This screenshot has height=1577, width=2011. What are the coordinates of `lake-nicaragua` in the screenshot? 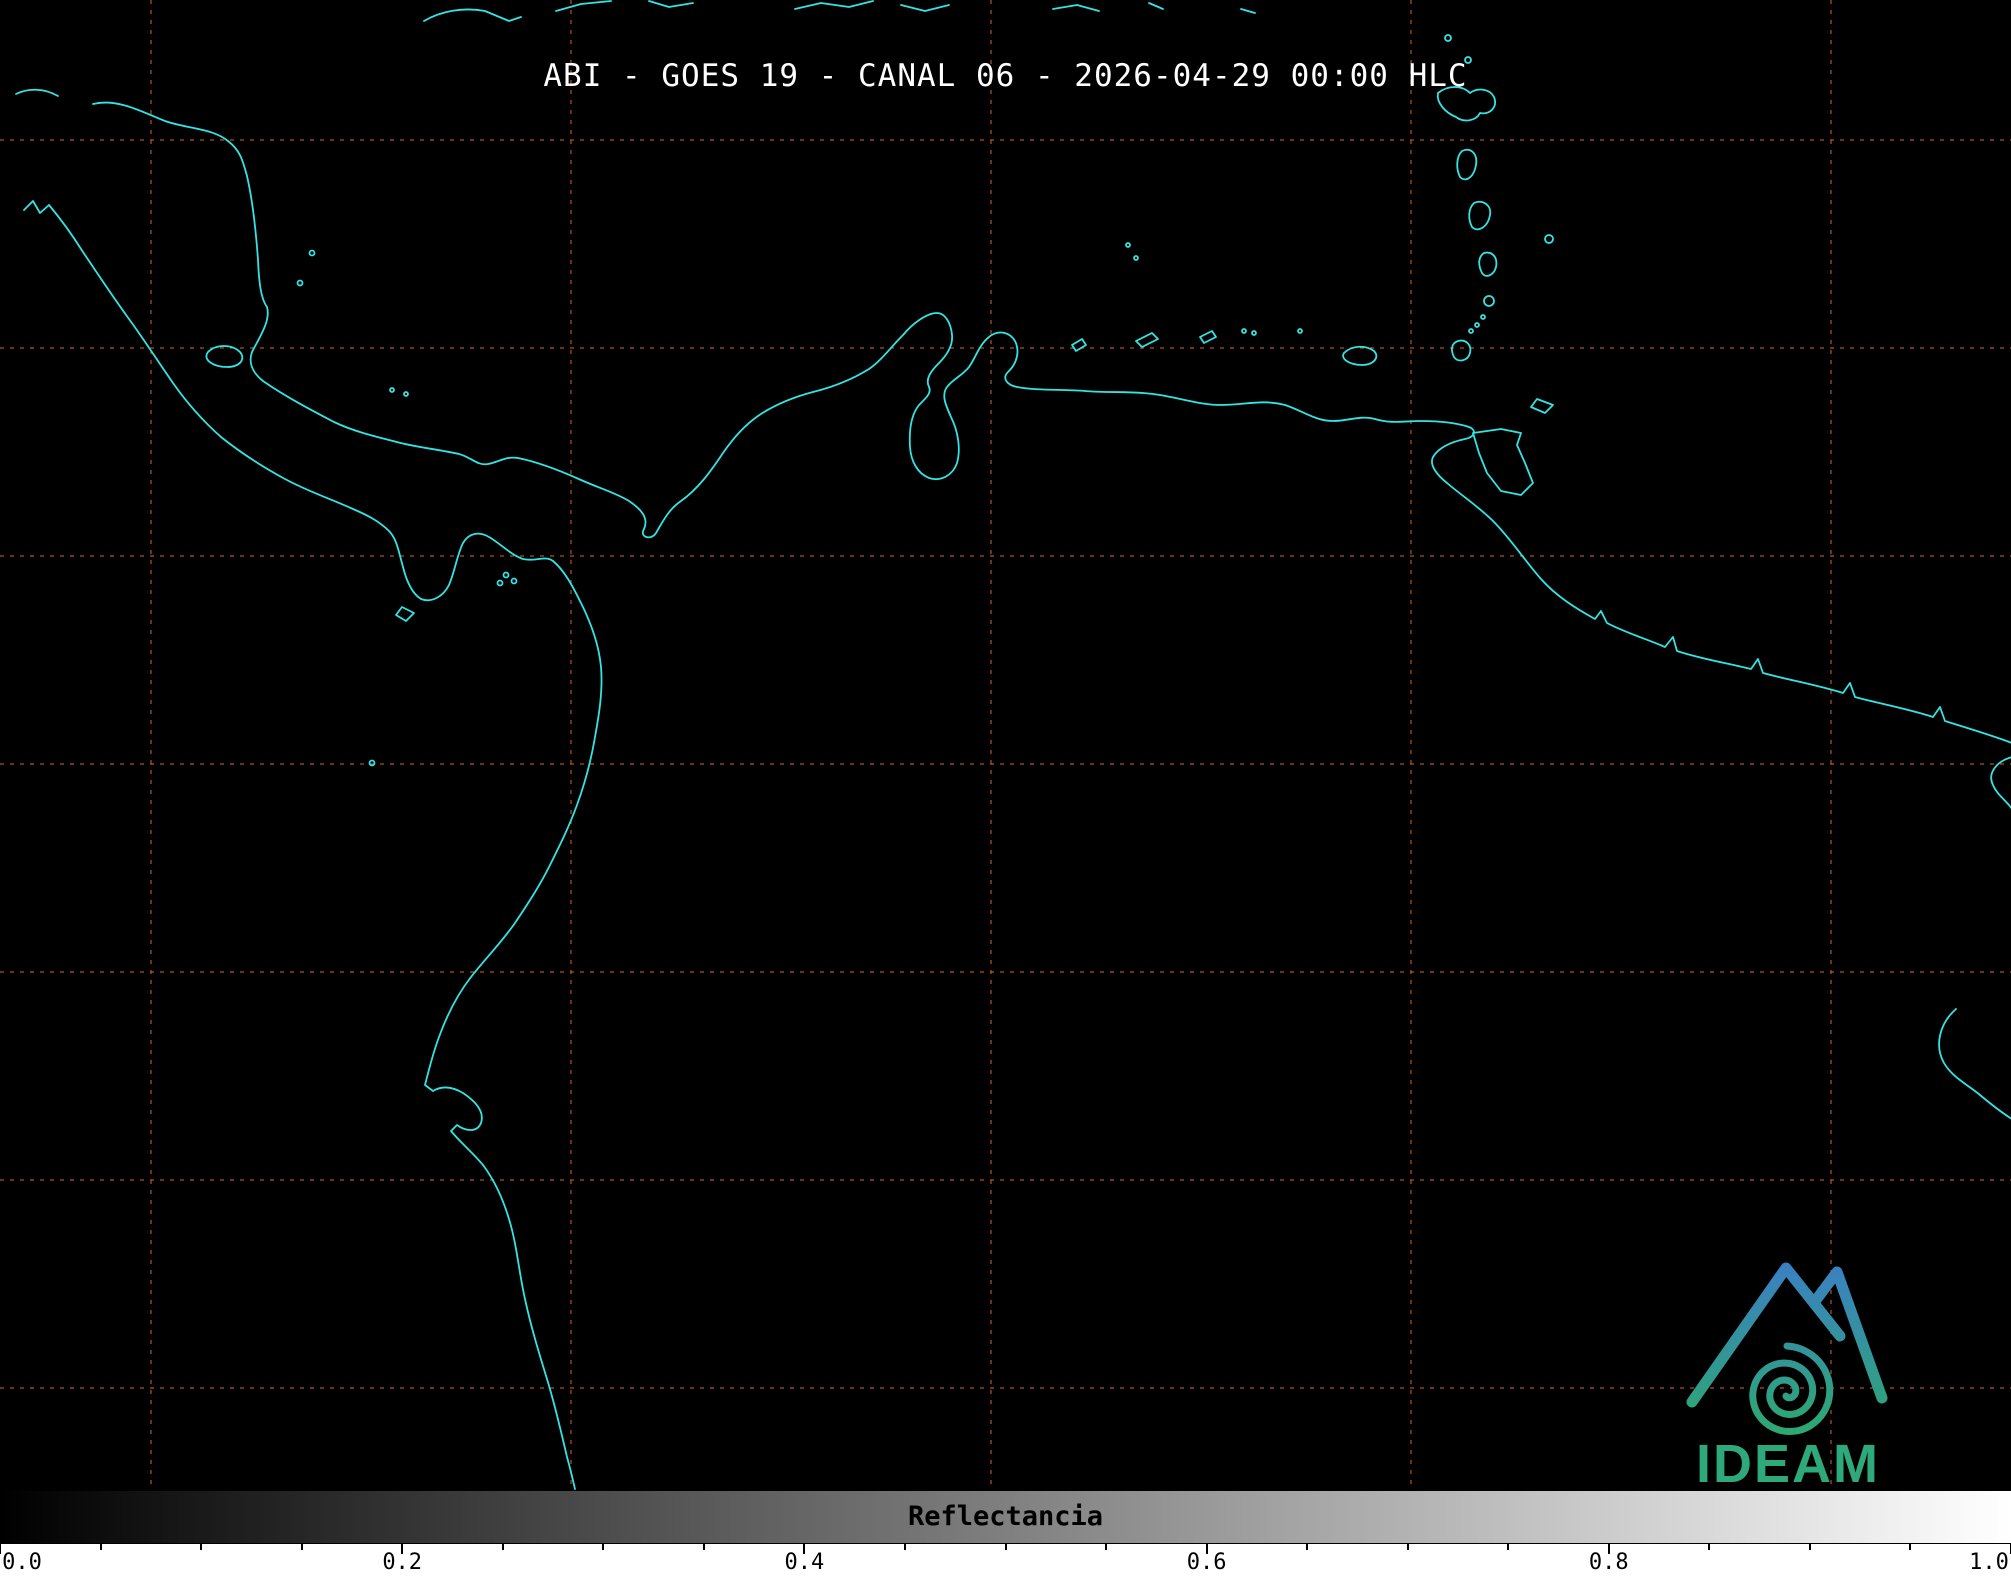 It's located at (224, 356).